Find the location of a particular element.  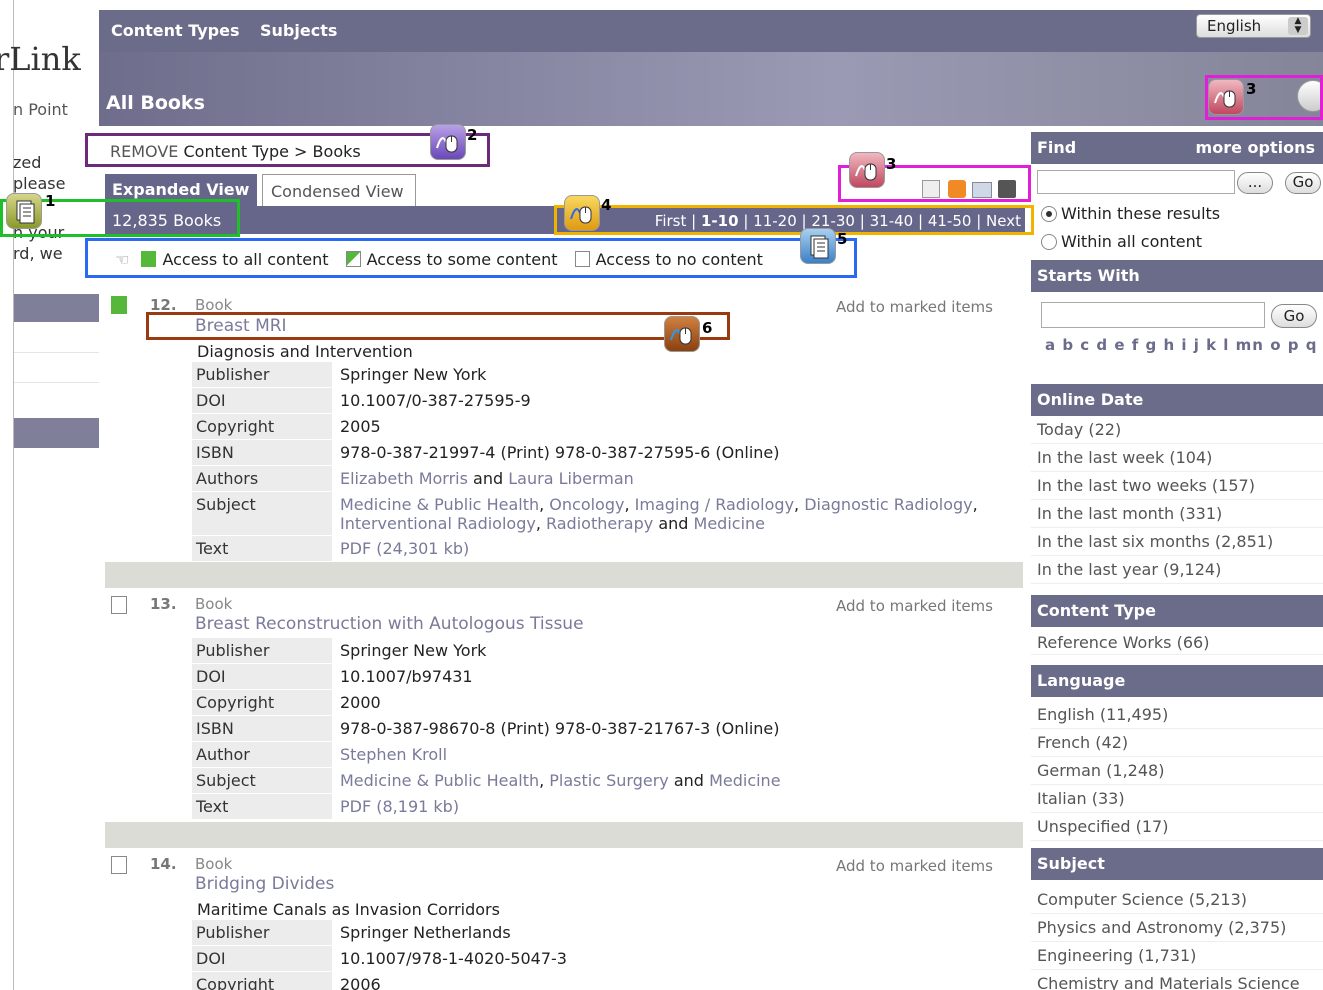

meta-label: Authors is located at coordinates (262, 478).